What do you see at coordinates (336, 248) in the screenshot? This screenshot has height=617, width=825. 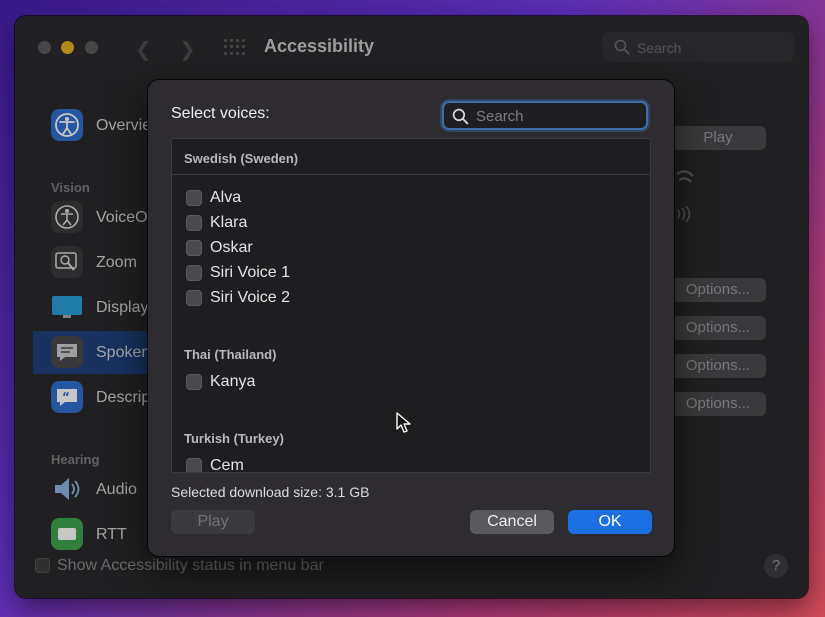 I see `list-item: Oskar` at bounding box center [336, 248].